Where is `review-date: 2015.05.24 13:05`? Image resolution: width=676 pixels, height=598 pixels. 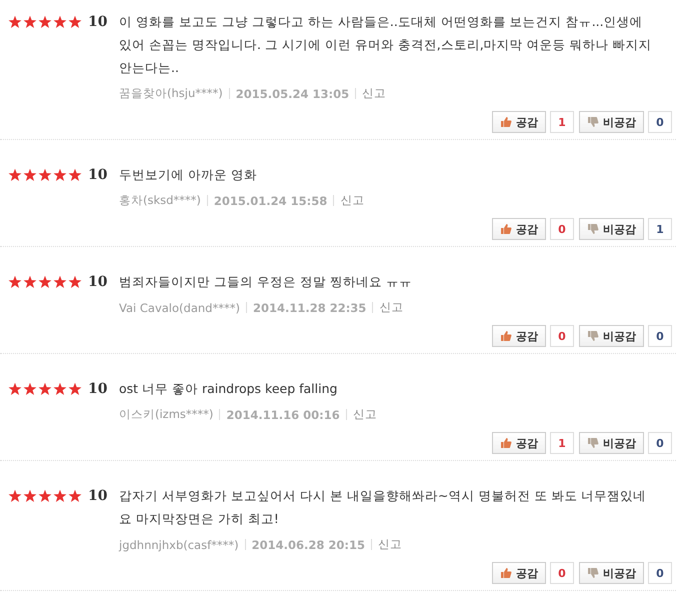
review-date: 2015.05.24 13:05 is located at coordinates (293, 93).